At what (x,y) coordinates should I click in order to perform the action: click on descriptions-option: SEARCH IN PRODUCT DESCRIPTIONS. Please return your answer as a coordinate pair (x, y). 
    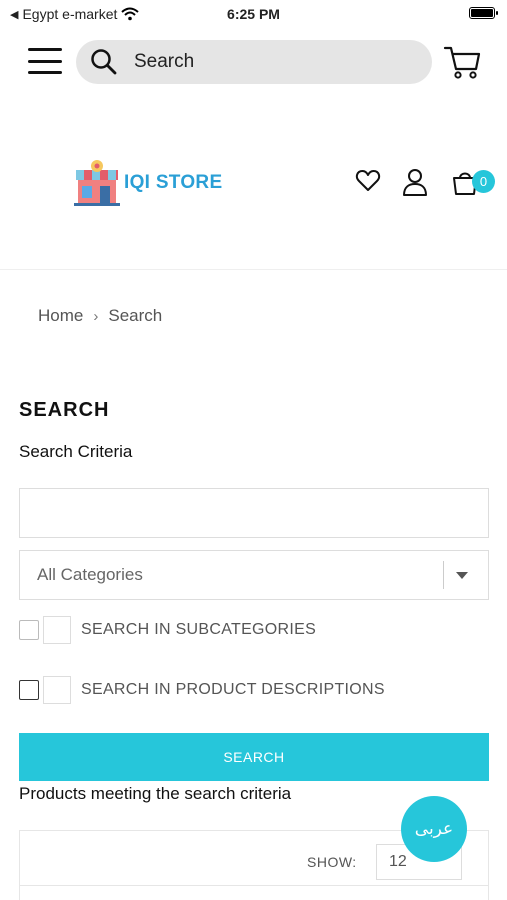
    Looking at the image, I should click on (202, 690).